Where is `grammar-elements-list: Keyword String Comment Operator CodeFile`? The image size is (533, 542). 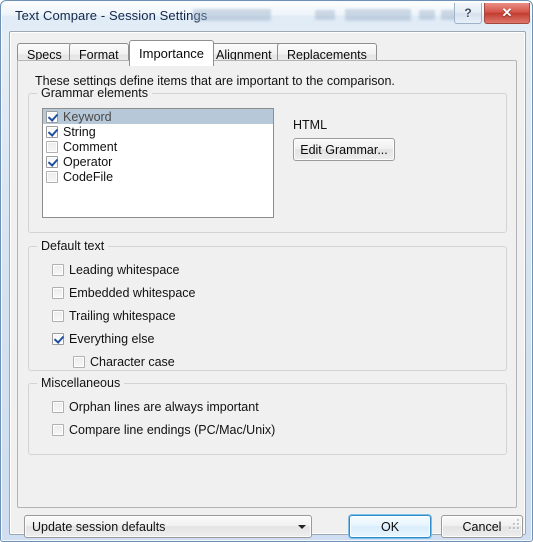
grammar-elements-list: Keyword String Comment Operator CodeFile is located at coordinates (158, 163).